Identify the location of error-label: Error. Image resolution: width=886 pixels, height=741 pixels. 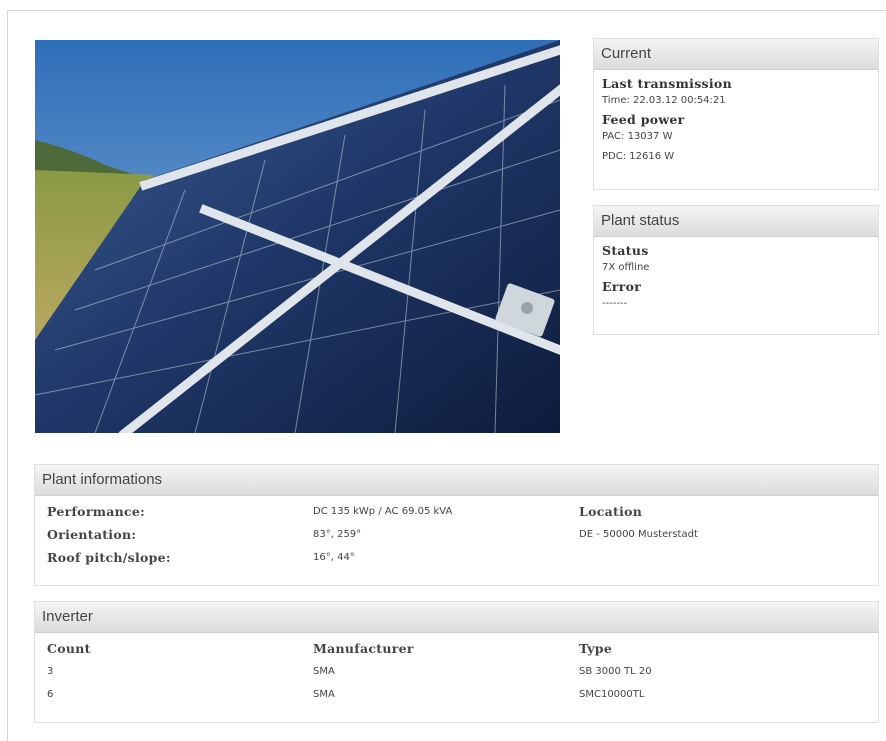
(622, 286).